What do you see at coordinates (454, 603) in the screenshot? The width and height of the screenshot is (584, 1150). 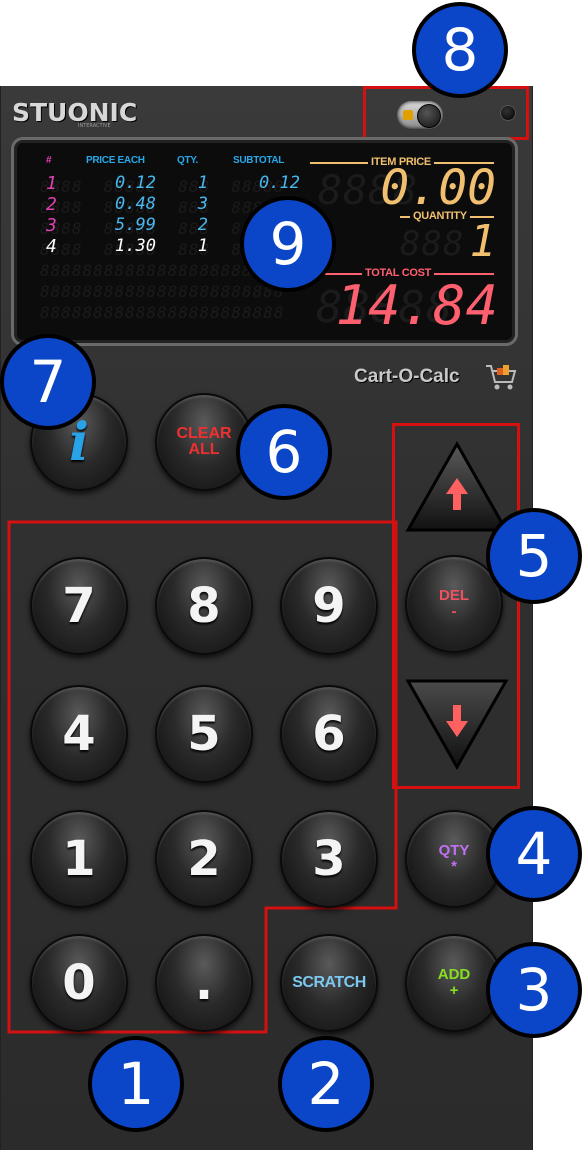 I see `del-label: DEL -` at bounding box center [454, 603].